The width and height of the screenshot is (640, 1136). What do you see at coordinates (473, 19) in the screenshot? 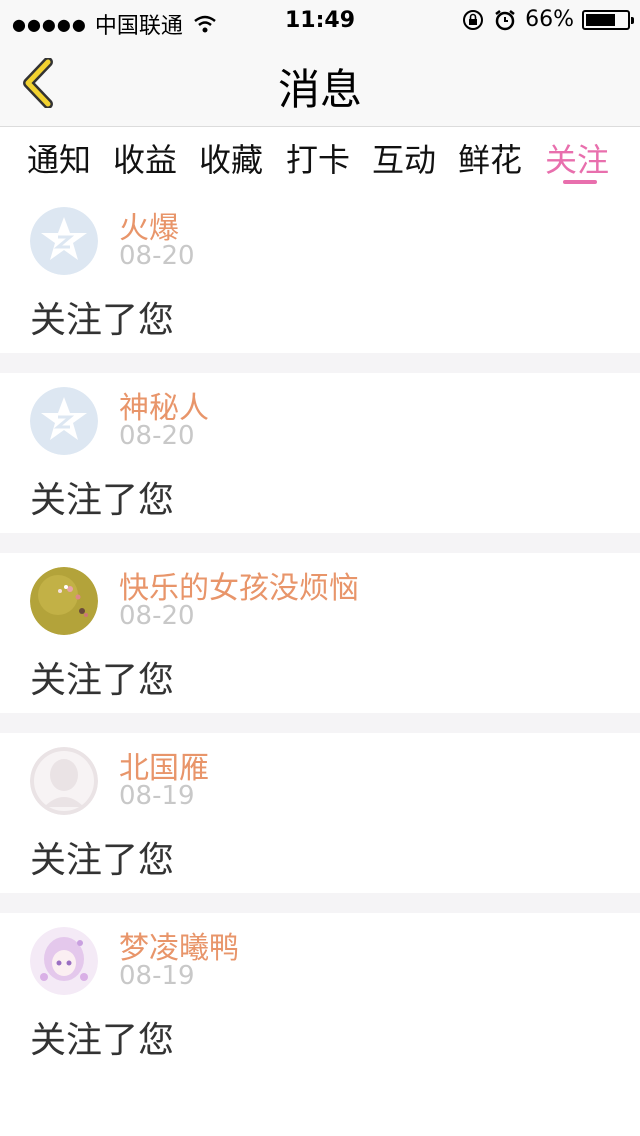
I see `rotation-lock-icon` at bounding box center [473, 19].